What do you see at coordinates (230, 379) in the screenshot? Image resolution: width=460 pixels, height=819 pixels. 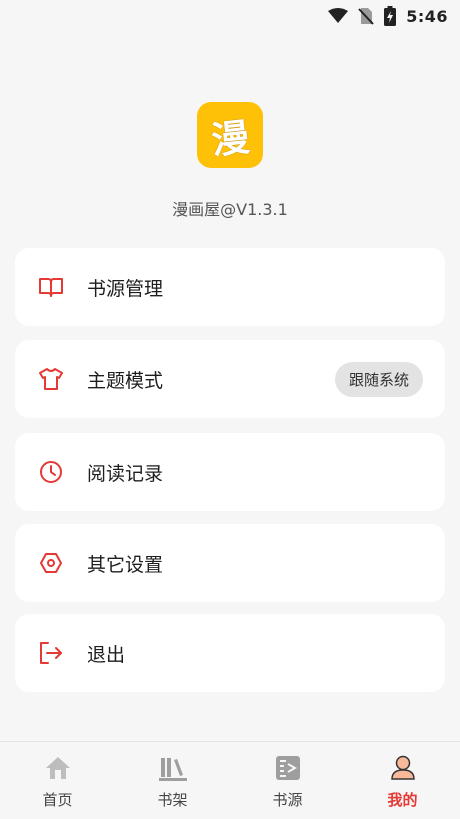 I see `menu-item-theme-mode: 主题模式 跟随系统` at bounding box center [230, 379].